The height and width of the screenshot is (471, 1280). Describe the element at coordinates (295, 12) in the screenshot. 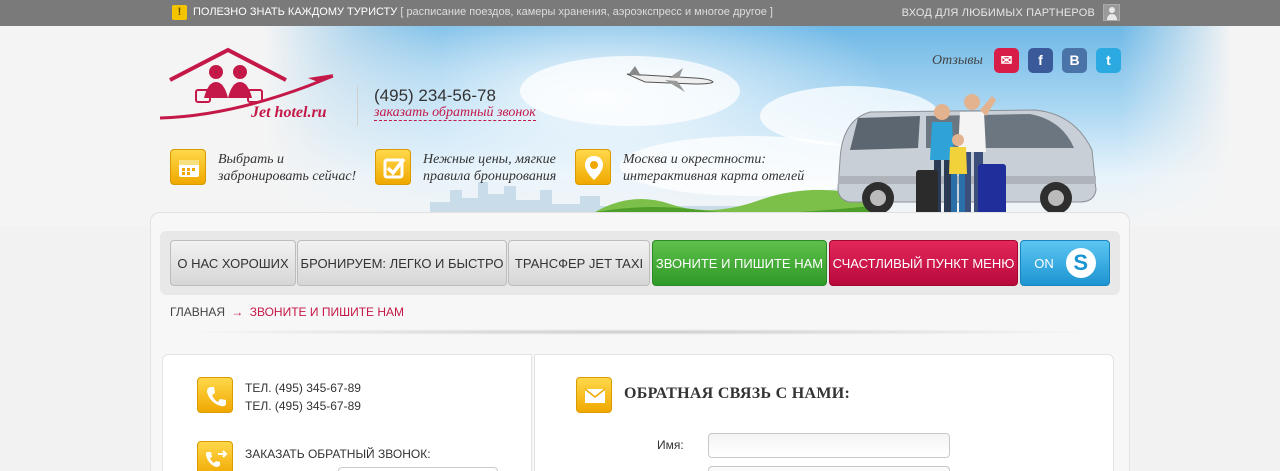

I see `tip-title: ПОЛЕЗНО ЗНАТЬ КАЖДОМУ ТУРИСТУ` at that location.